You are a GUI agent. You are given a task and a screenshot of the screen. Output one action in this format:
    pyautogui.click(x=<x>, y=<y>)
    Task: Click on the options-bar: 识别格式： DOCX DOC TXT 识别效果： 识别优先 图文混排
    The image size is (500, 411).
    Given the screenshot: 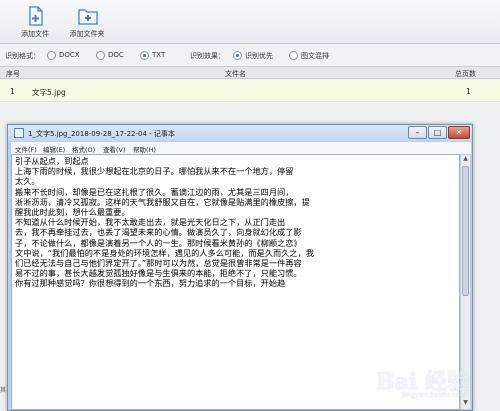 What is the action you would take?
    pyautogui.click(x=250, y=56)
    